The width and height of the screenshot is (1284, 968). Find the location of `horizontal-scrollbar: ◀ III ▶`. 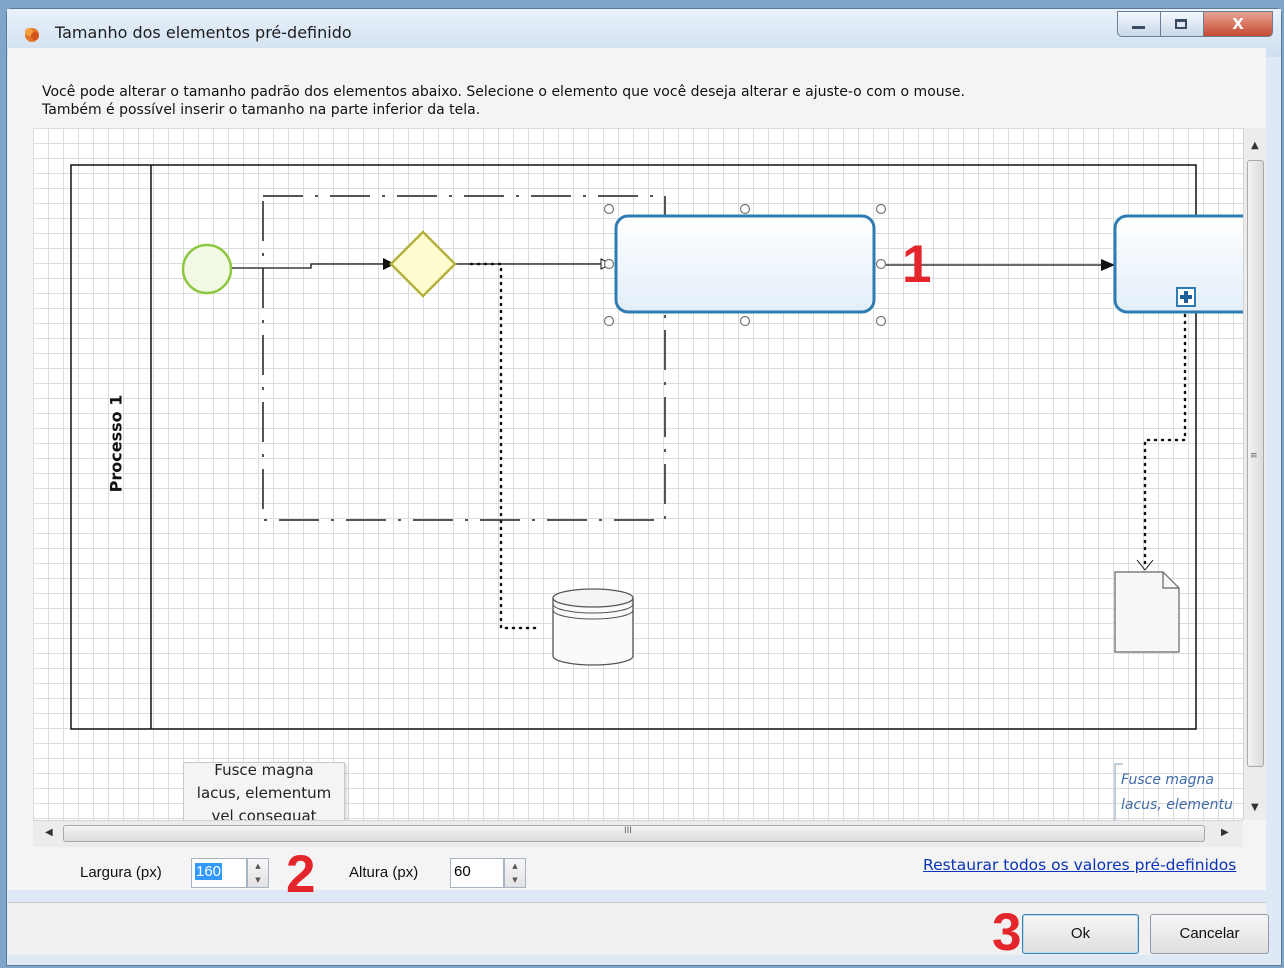

horizontal-scrollbar: ◀ III ▶ is located at coordinates (638, 833).